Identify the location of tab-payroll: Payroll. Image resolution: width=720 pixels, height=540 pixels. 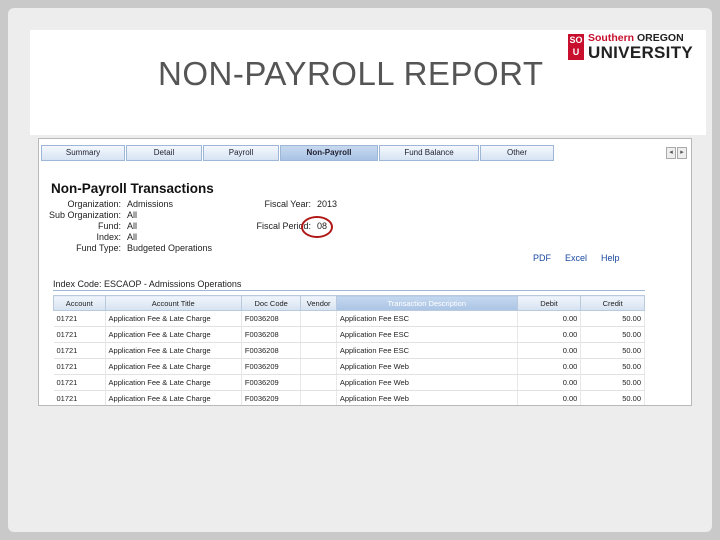
(241, 153).